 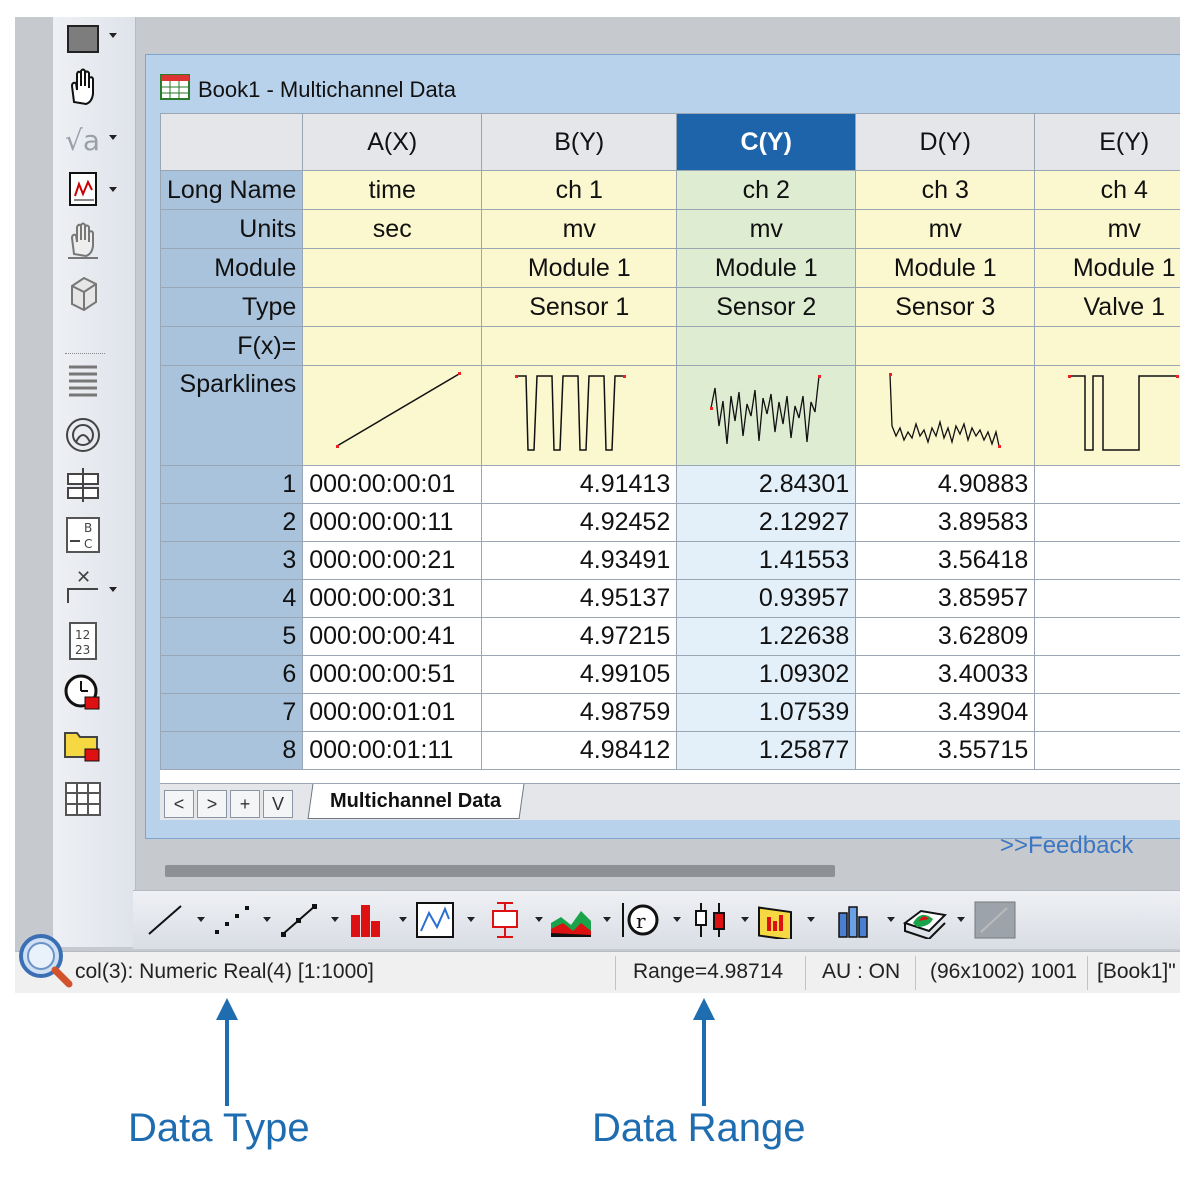 What do you see at coordinates (232, 750) in the screenshot?
I see `row-number: 8` at bounding box center [232, 750].